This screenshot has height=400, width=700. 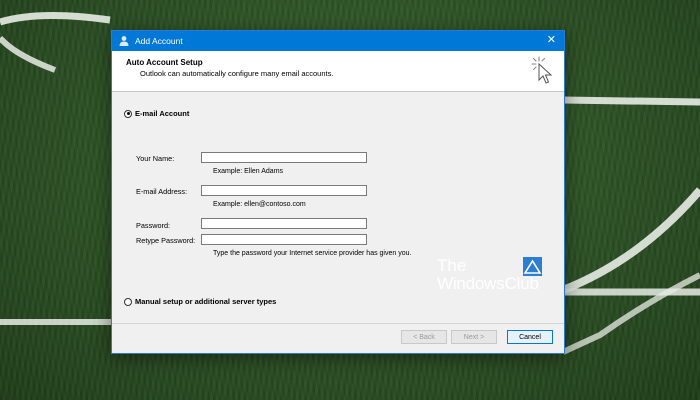 I want to click on back-button: < Back, so click(x=424, y=337).